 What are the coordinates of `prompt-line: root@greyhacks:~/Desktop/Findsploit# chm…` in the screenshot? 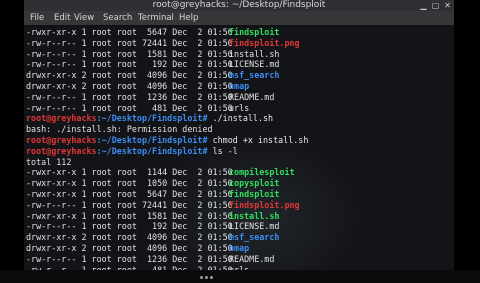 It's located at (167, 140).